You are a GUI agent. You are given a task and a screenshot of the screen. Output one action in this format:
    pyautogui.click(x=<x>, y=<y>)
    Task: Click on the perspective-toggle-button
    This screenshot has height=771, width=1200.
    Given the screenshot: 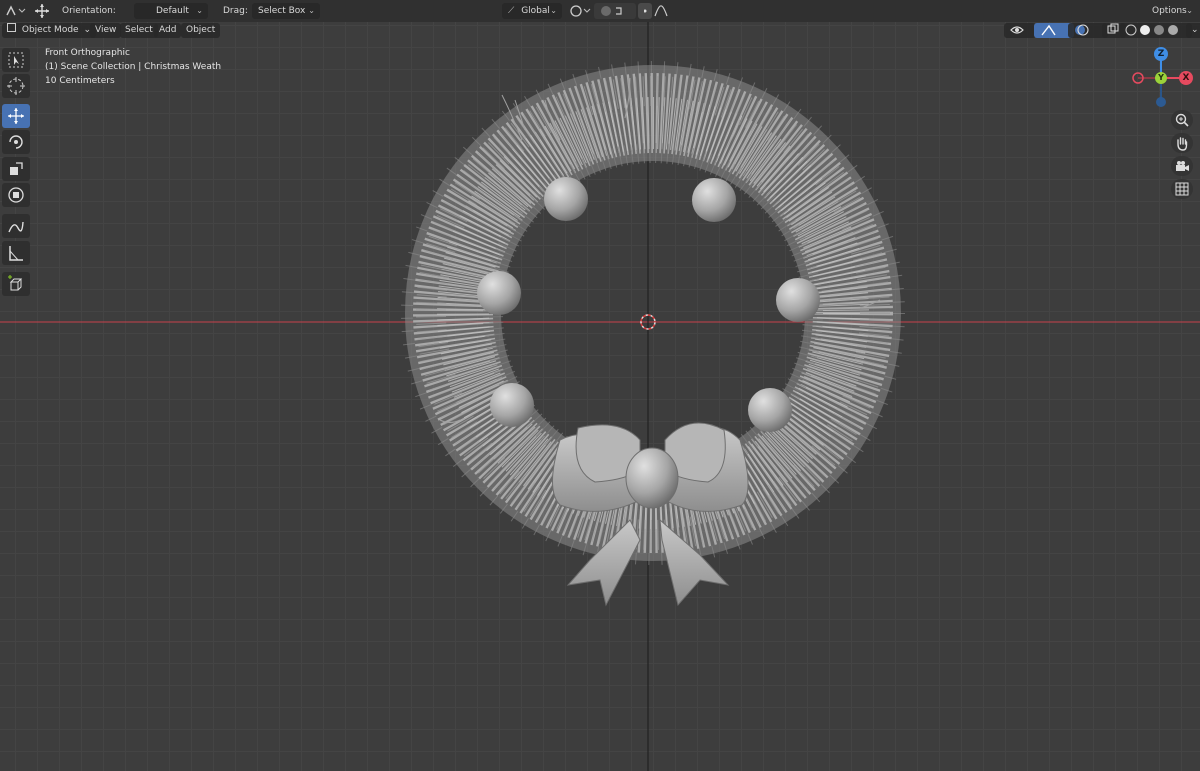 What is the action you would take?
    pyautogui.click(x=1182, y=189)
    